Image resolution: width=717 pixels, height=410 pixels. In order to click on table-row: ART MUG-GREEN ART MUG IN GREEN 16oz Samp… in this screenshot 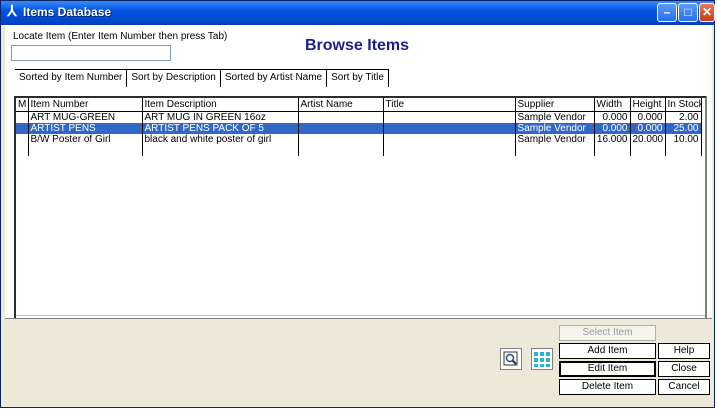, I will do `click(359, 117)`.